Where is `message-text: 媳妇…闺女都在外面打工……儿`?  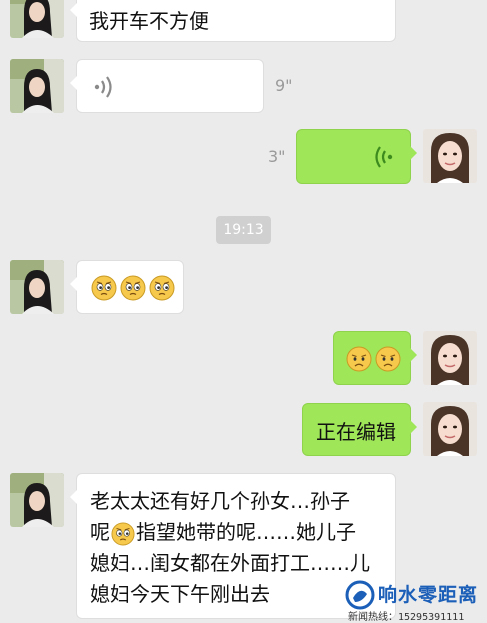
message-text: 媳妇…闺女都在外面打工……儿 is located at coordinates (230, 563).